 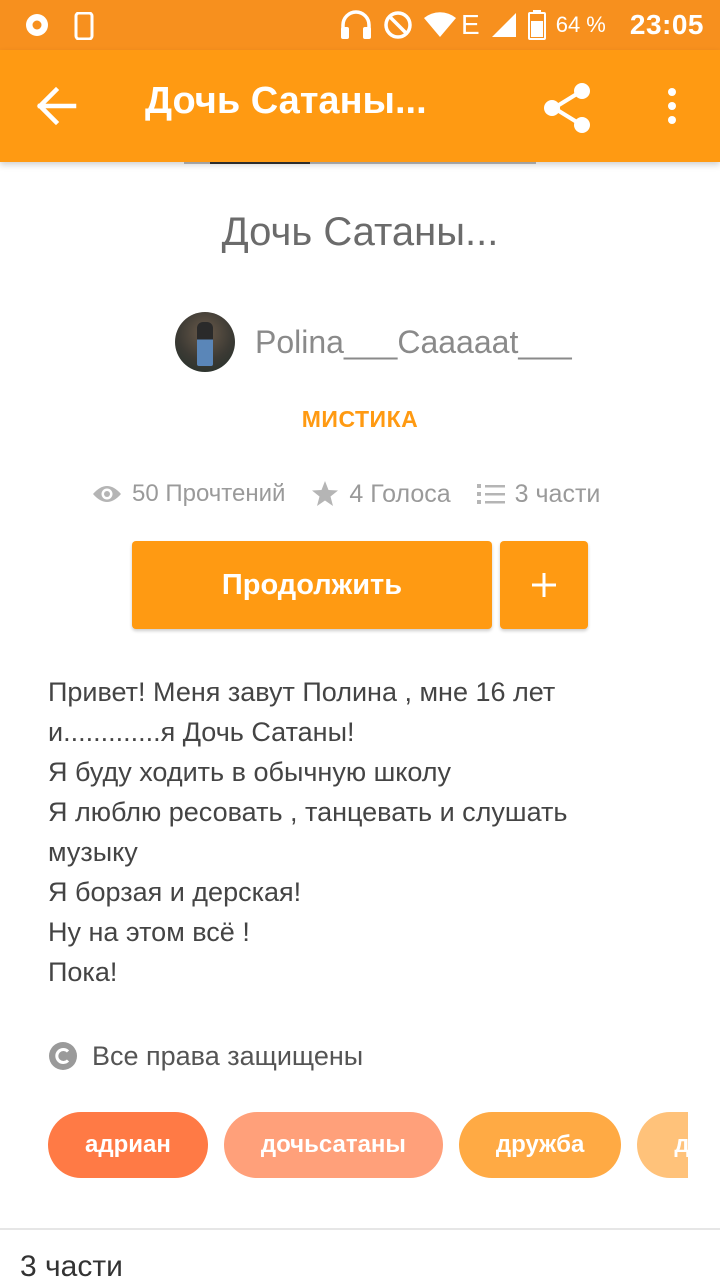 I want to click on author-link: Polina___Caaaaat___, so click(x=373, y=342).